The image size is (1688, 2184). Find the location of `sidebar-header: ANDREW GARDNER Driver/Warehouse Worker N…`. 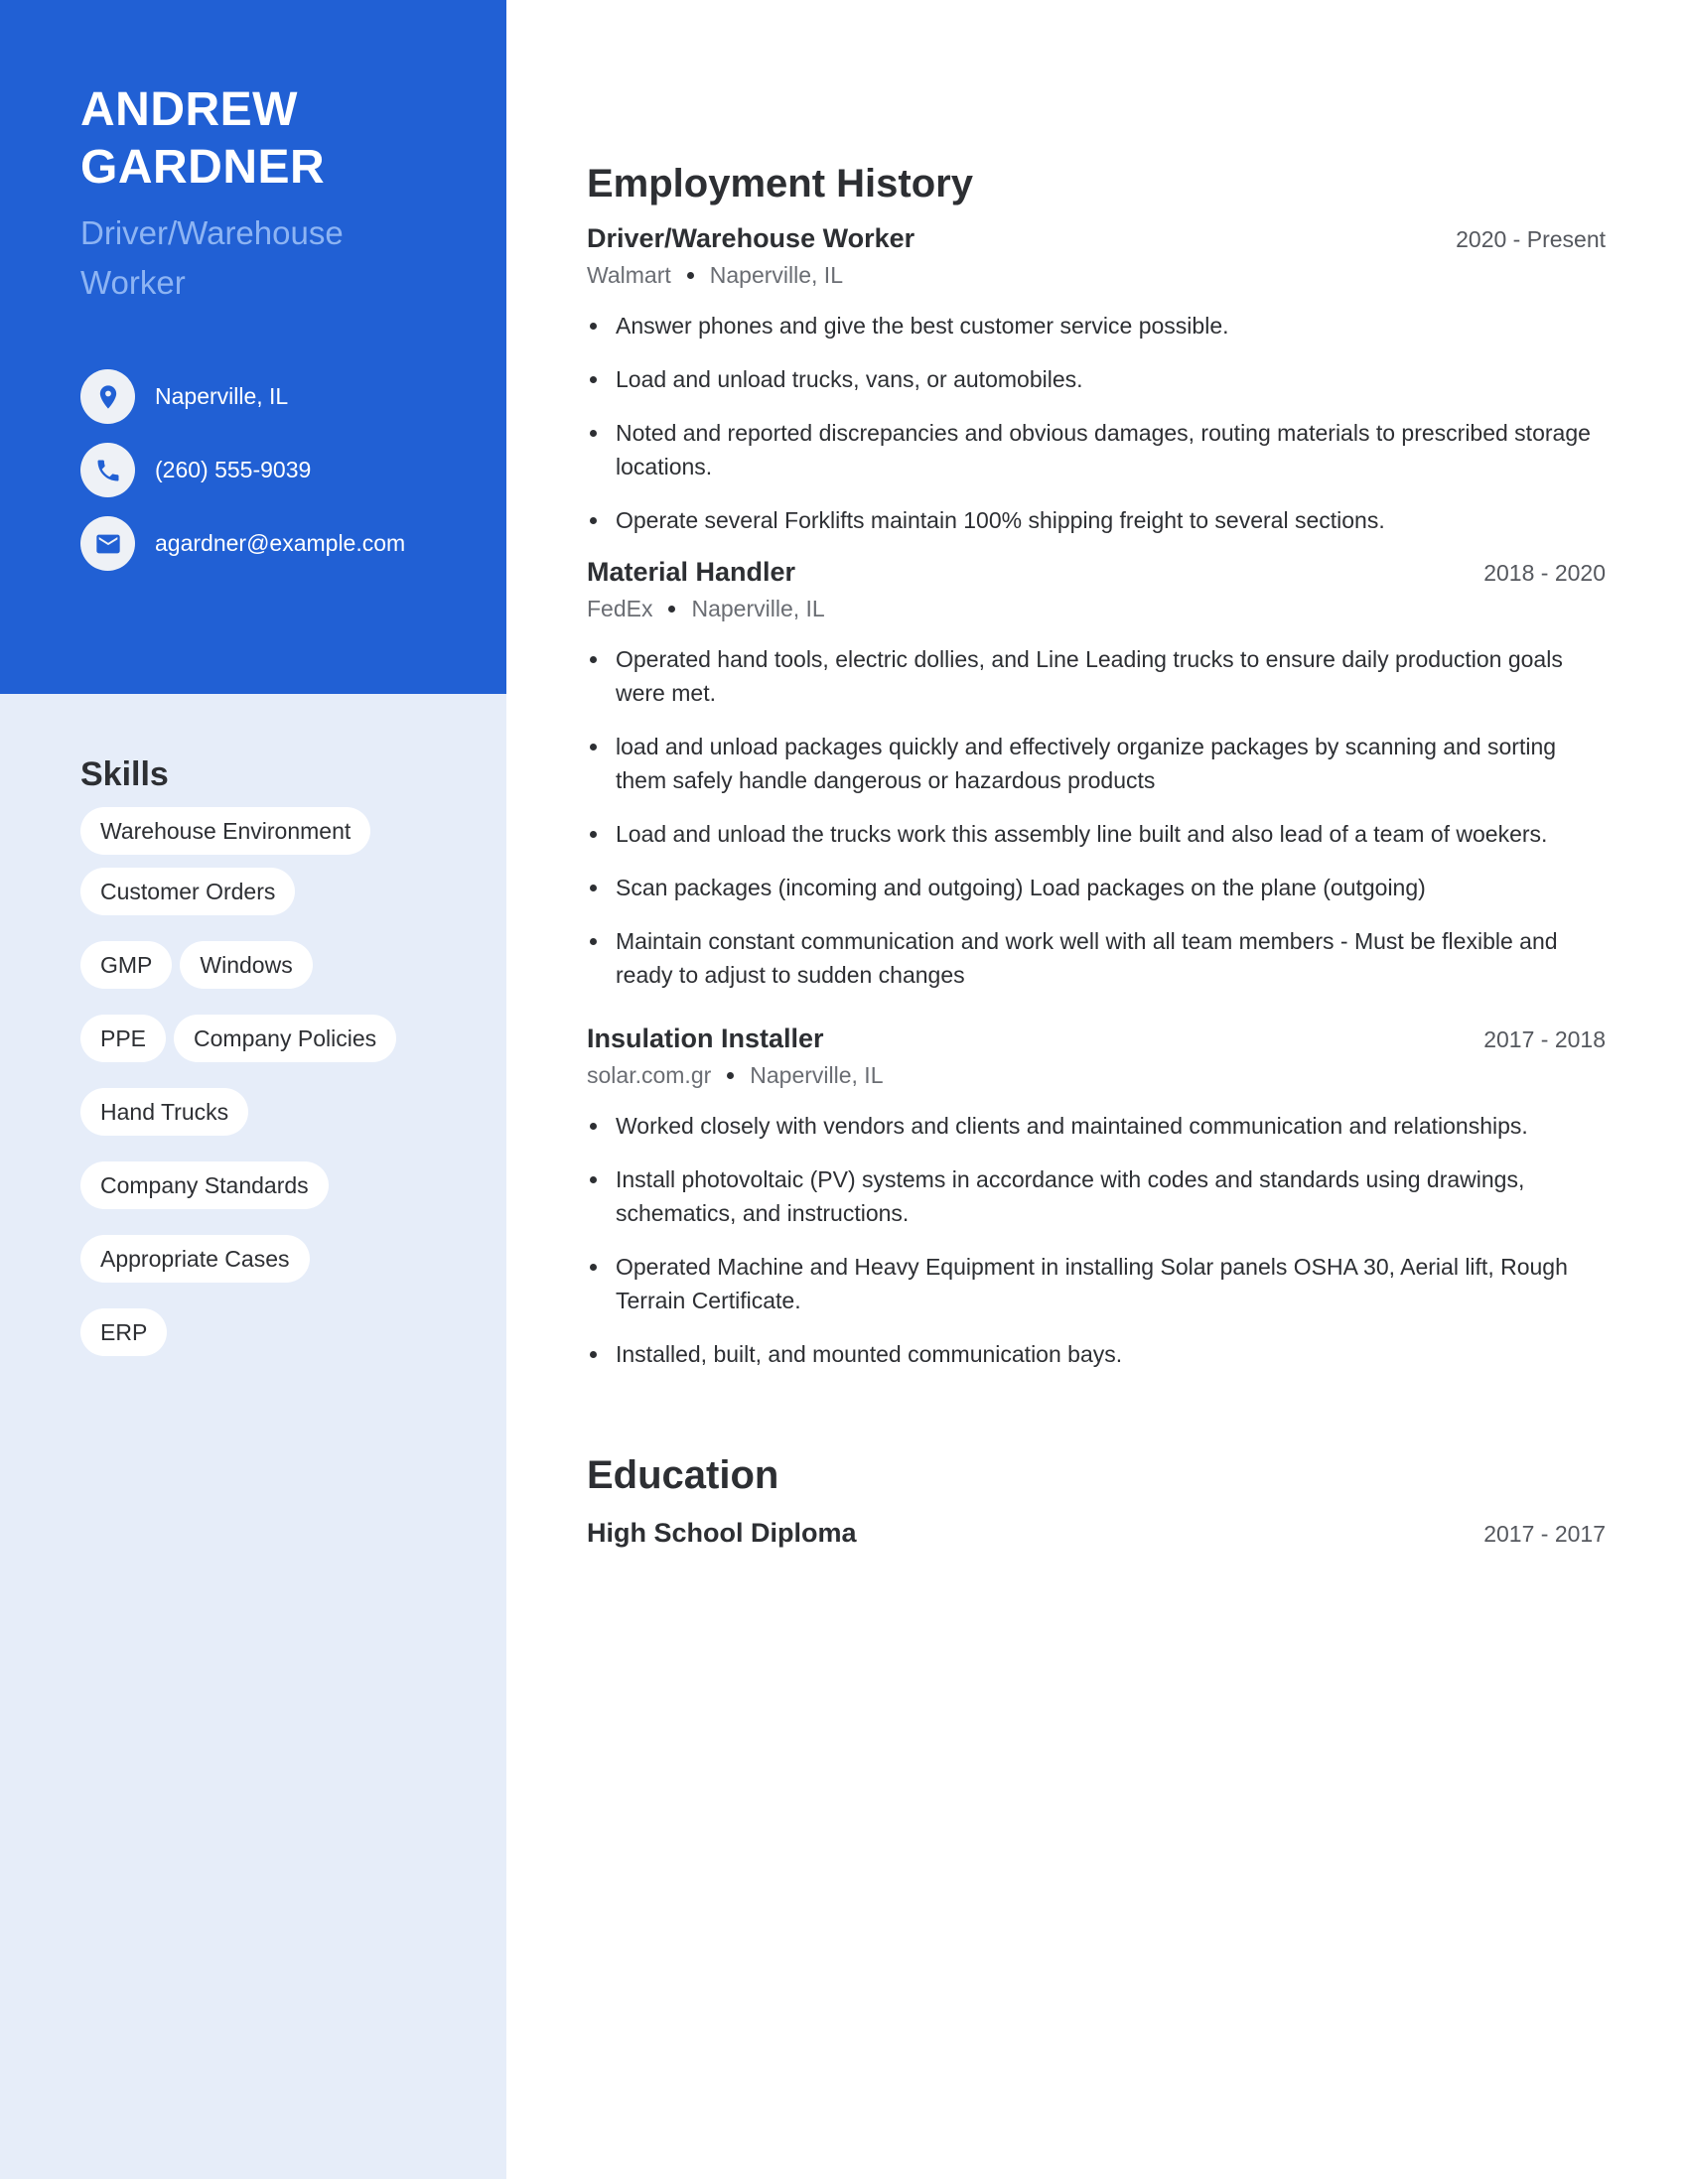

sidebar-header: ANDREW GARDNER Driver/Warehouse Worker N… is located at coordinates (253, 347).